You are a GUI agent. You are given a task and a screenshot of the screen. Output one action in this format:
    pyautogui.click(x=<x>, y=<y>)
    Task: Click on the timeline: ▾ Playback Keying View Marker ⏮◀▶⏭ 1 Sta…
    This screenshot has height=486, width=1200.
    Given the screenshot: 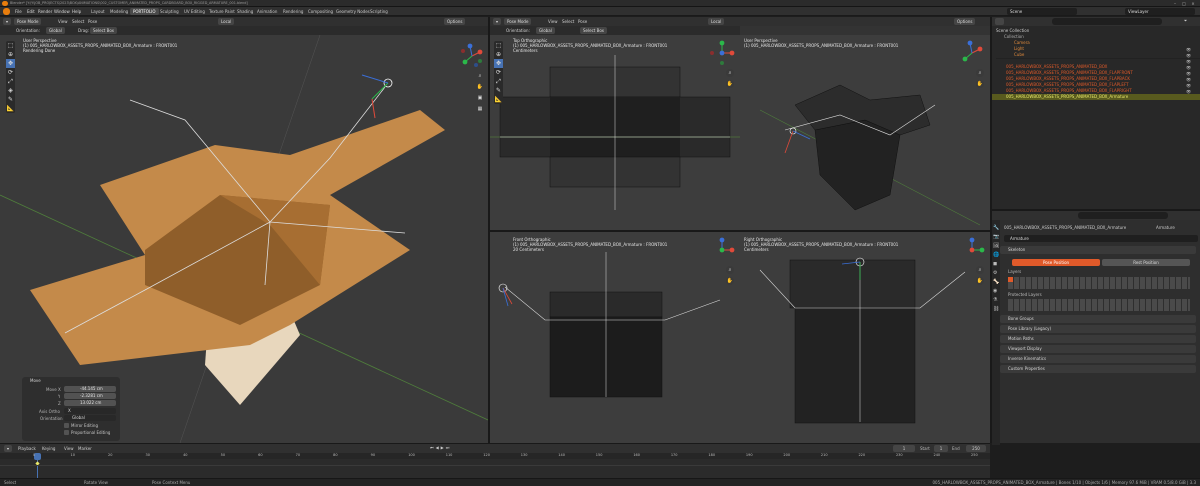 What is the action you would take?
    pyautogui.click(x=495, y=461)
    